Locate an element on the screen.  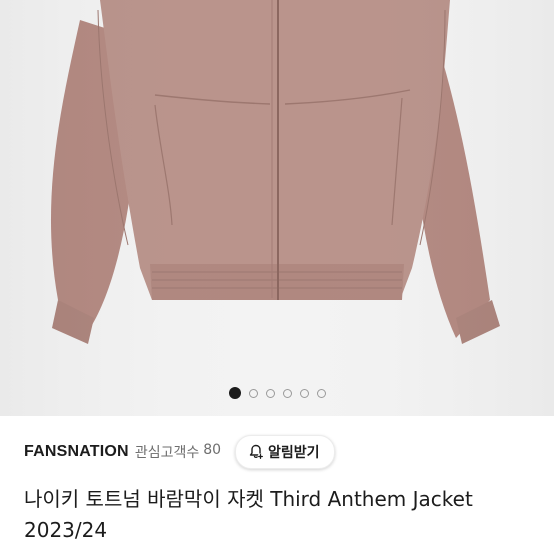
followers-label: 관심고객수 is located at coordinates (167, 453).